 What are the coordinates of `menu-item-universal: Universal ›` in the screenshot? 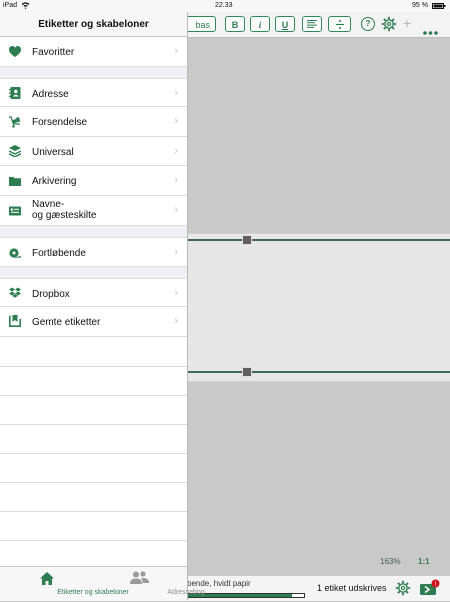 It's located at (93, 151).